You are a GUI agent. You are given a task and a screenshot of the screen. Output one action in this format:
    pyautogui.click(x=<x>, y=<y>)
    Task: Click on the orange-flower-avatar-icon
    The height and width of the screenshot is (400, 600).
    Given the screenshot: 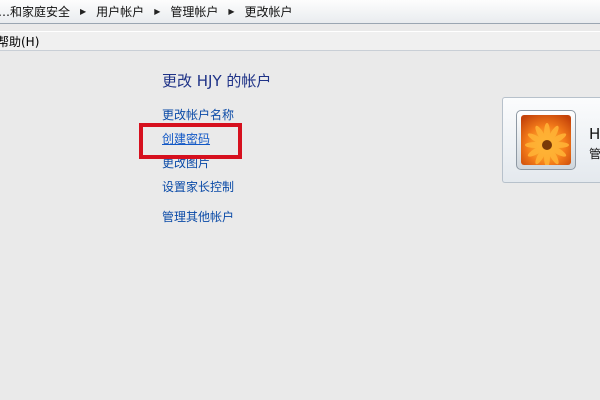 What is the action you would take?
    pyautogui.click(x=546, y=140)
    